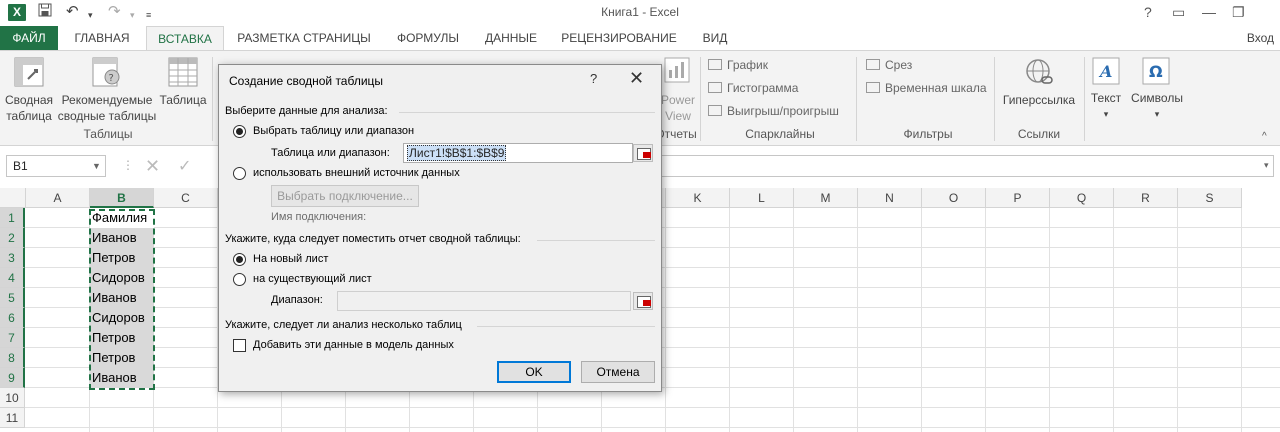  I want to click on svg-text: A, so click(1105, 71).